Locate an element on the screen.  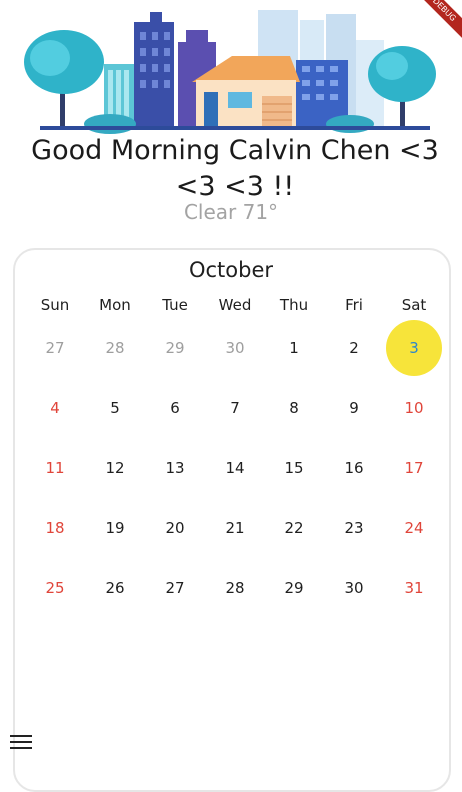
debug-banner: DEBUG is located at coordinates (442, 20).